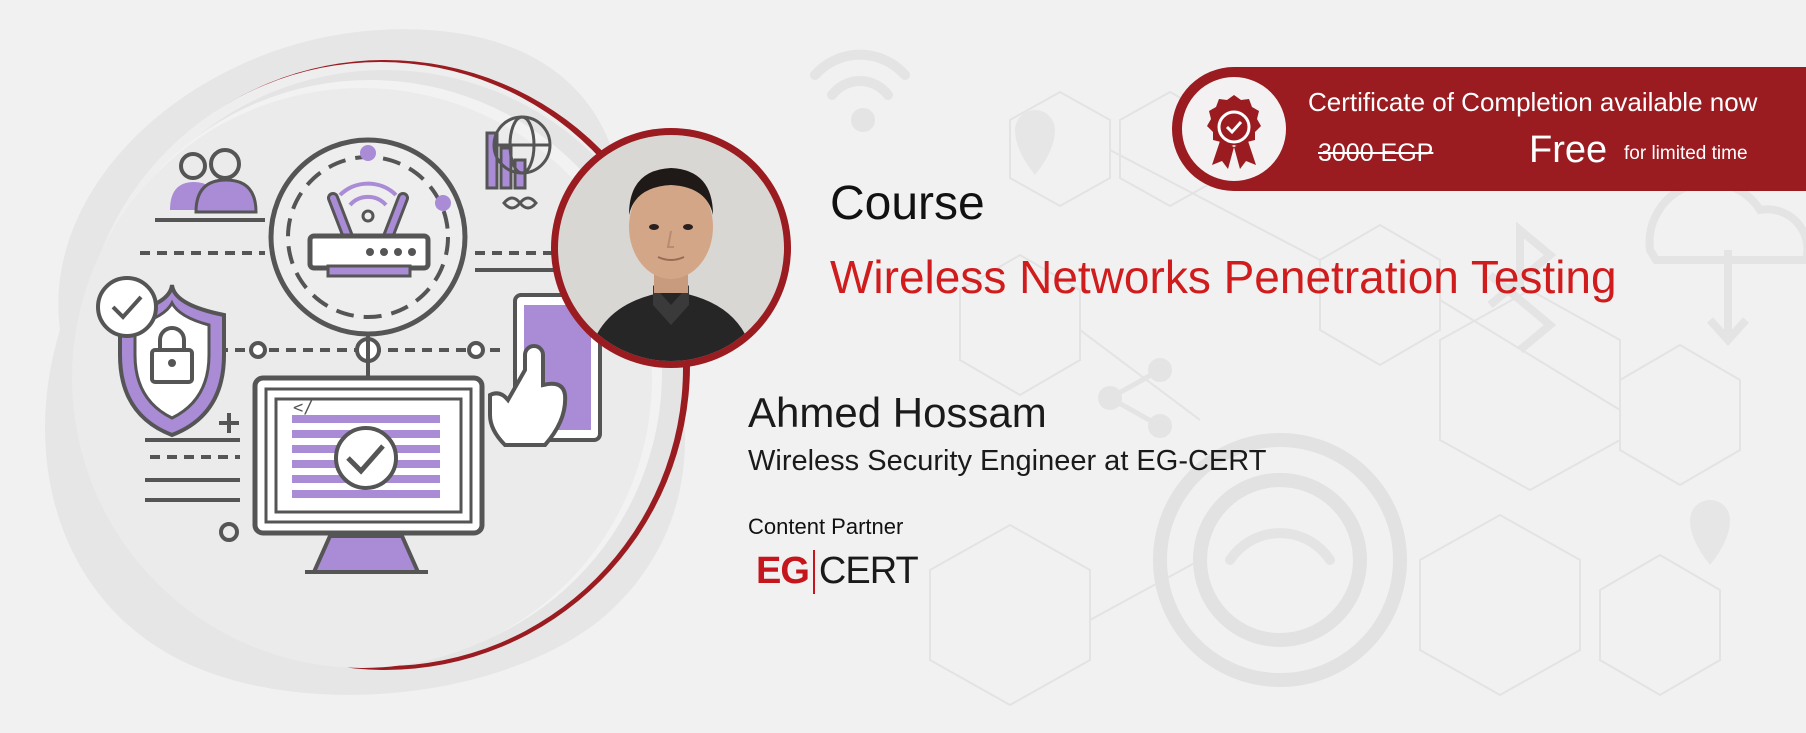 Image resolution: width=1806 pixels, height=733 pixels. What do you see at coordinates (897, 412) in the screenshot?
I see `instructor-name: Ahmed Hossam` at bounding box center [897, 412].